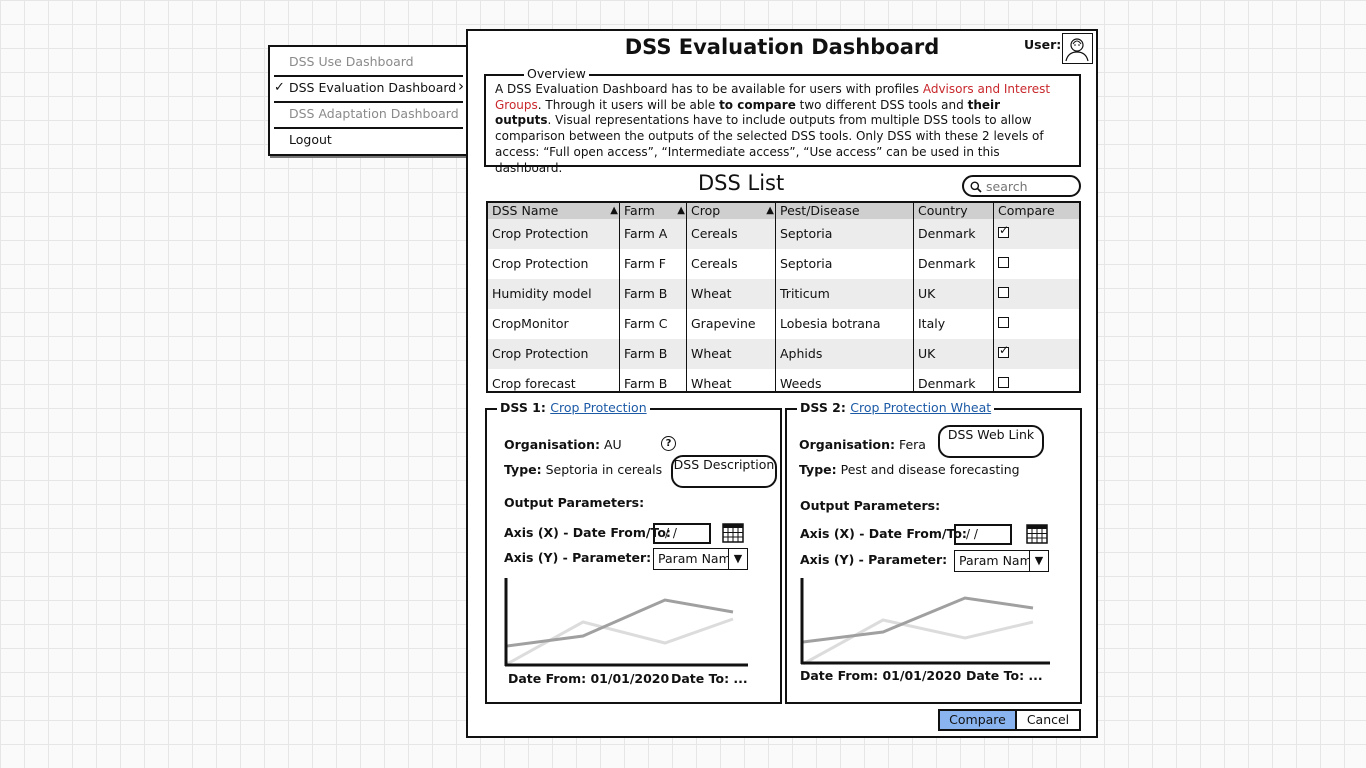 Image resolution: width=1366 pixels, height=768 pixels. Describe the element at coordinates (782, 47) in the screenshot. I see `page-title: DSS Evaluation Dashboard` at that location.